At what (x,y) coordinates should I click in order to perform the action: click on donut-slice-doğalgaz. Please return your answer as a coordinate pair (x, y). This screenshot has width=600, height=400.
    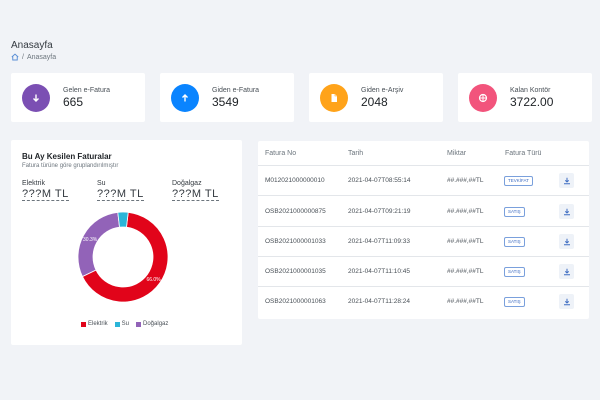
    Looking at the image, I should click on (98, 244).